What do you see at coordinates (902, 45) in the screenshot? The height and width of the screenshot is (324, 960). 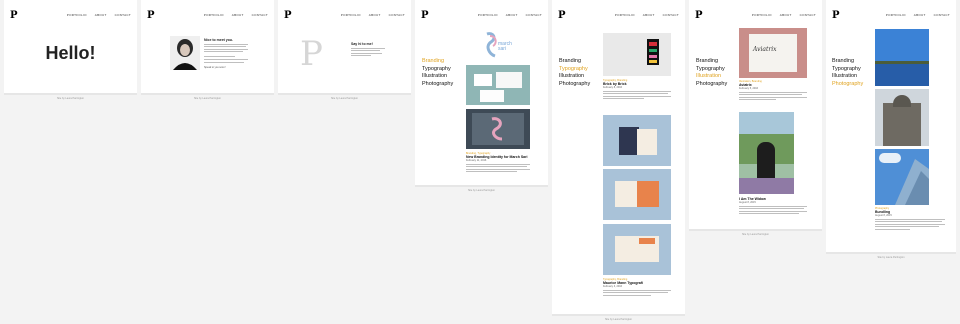 I see `photo-sky` at bounding box center [902, 45].